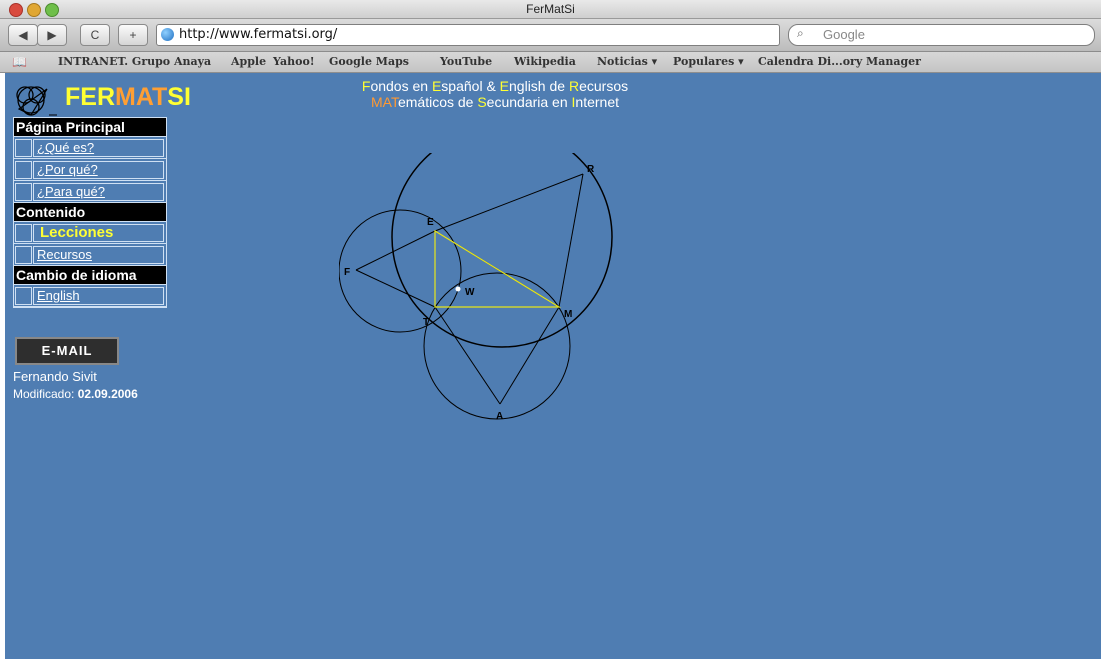 Image resolution: width=1101 pixels, height=659 pixels. I want to click on forward-button: ▶, so click(52, 35).